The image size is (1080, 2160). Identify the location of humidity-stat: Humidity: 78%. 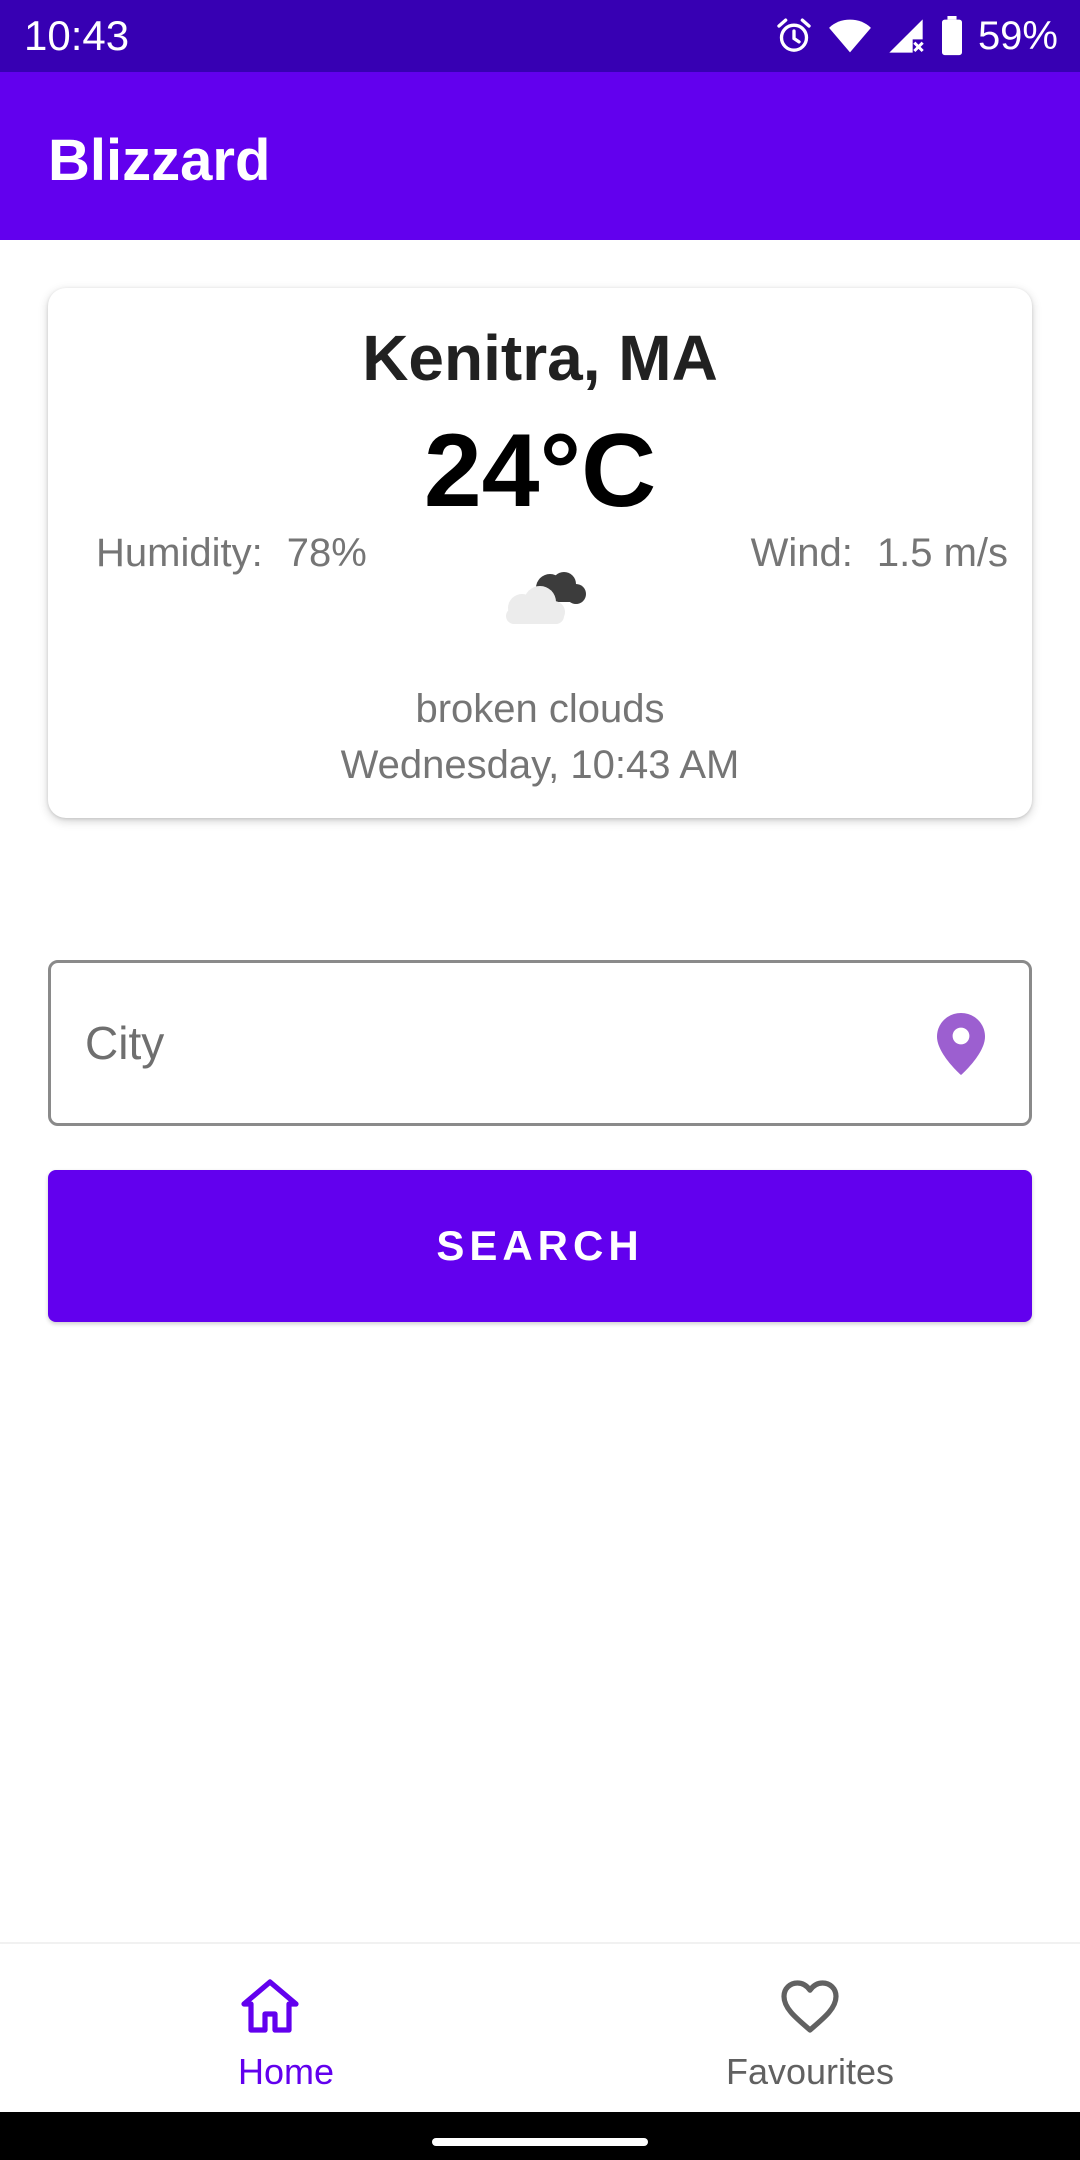
(231, 553).